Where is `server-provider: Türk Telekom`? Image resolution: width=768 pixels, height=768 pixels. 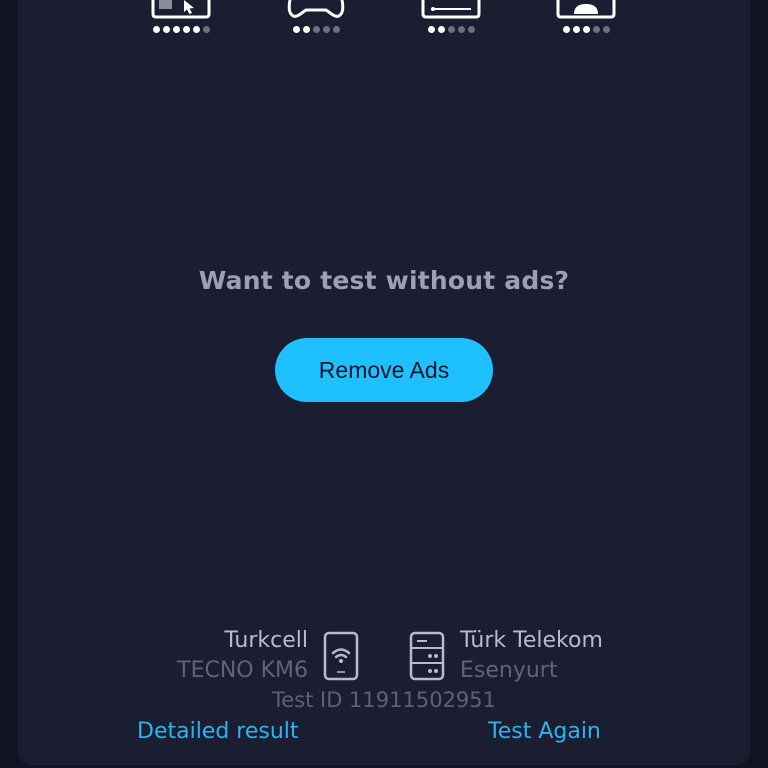 server-provider: Türk Telekom is located at coordinates (531, 640).